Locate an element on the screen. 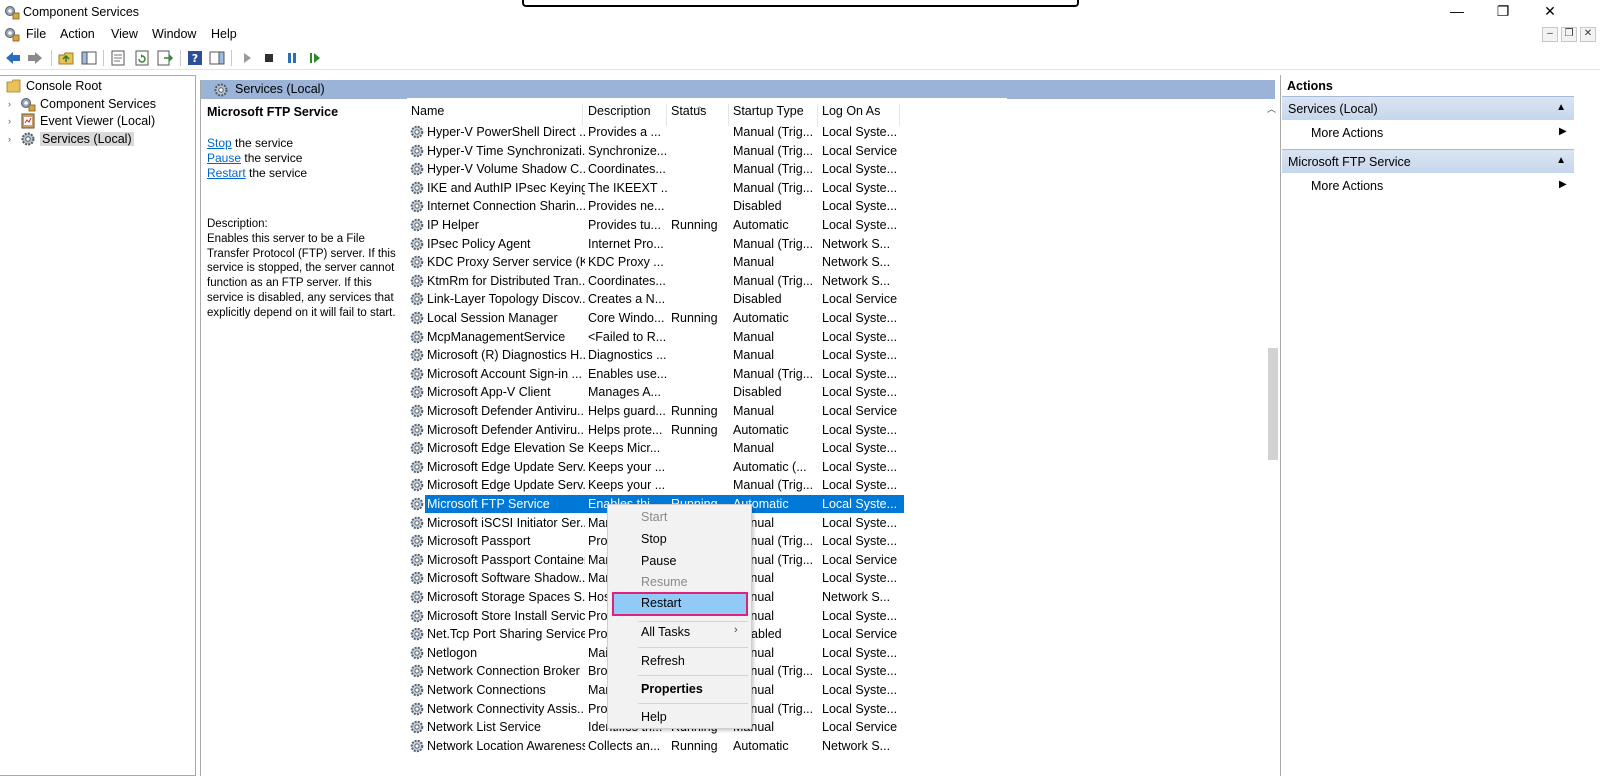 This screenshot has height=776, width=1600. export-list-icon is located at coordinates (165, 58).